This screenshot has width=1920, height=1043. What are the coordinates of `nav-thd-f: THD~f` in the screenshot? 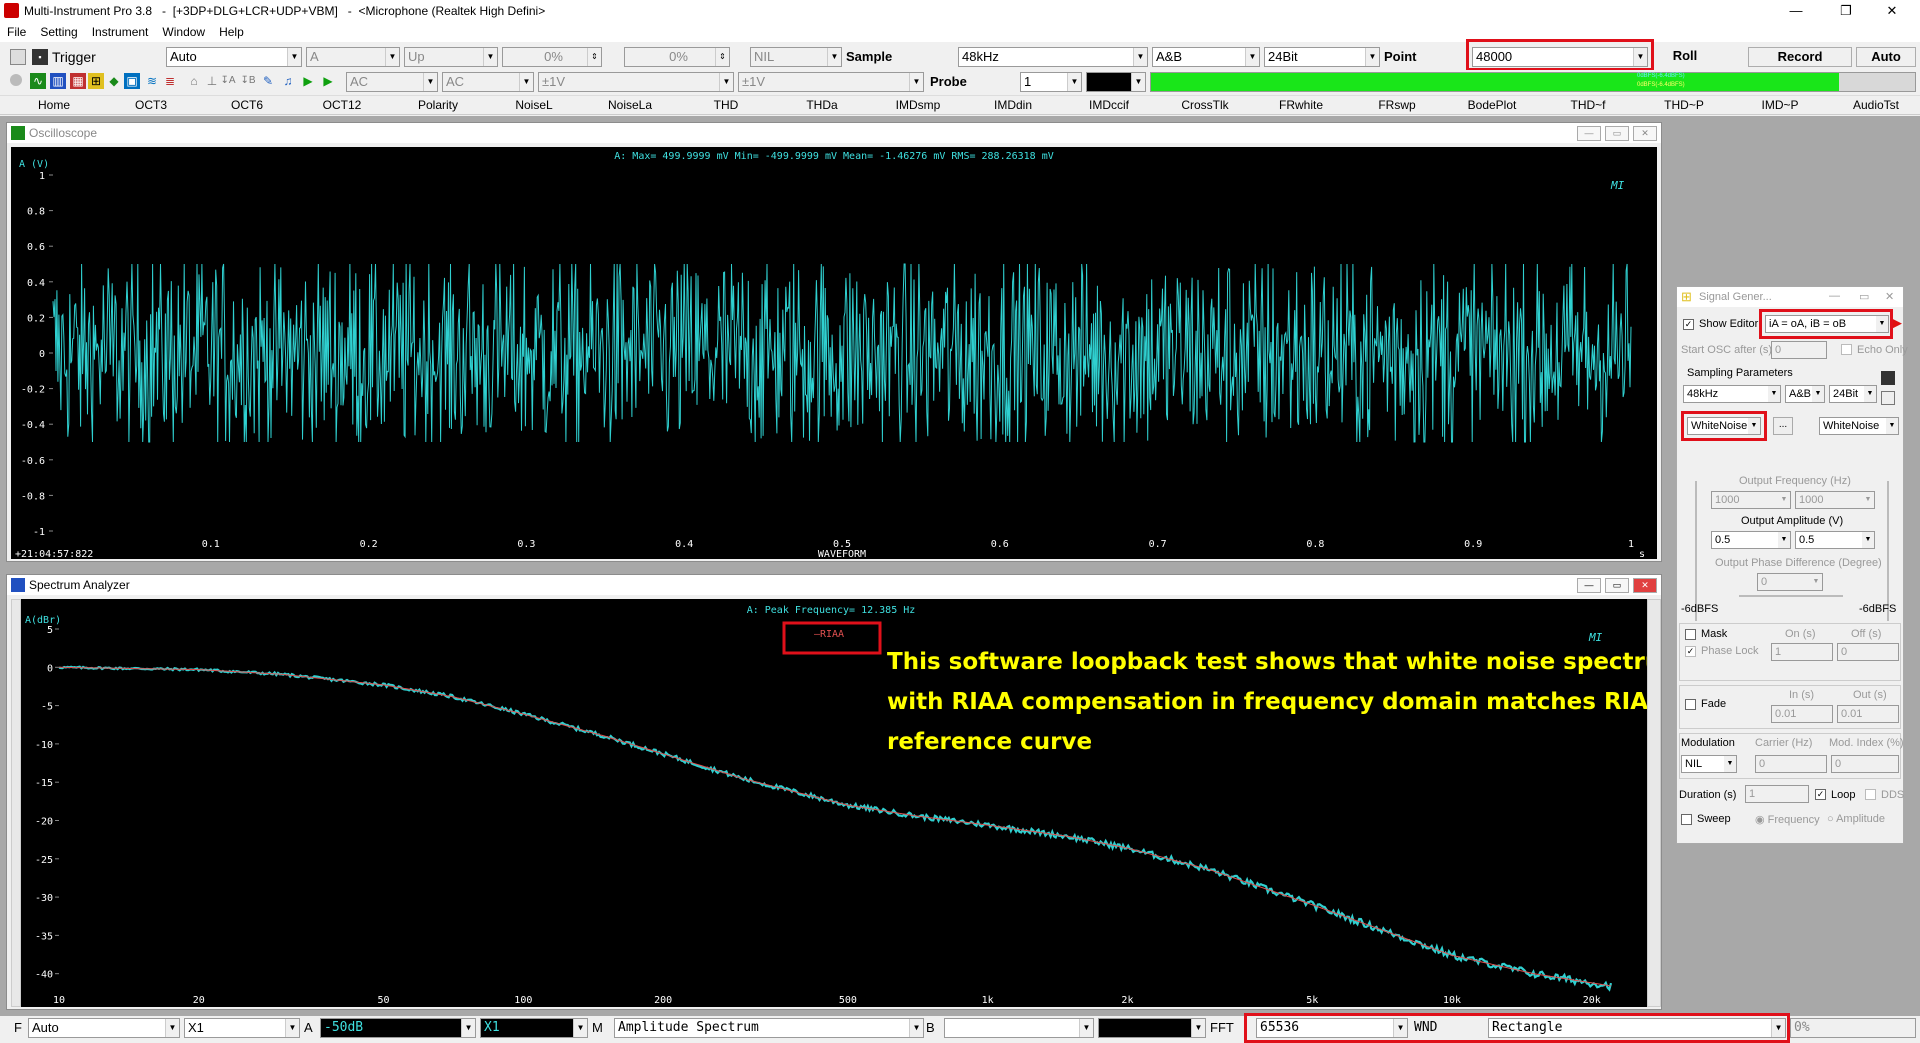 It's located at (1587, 105).